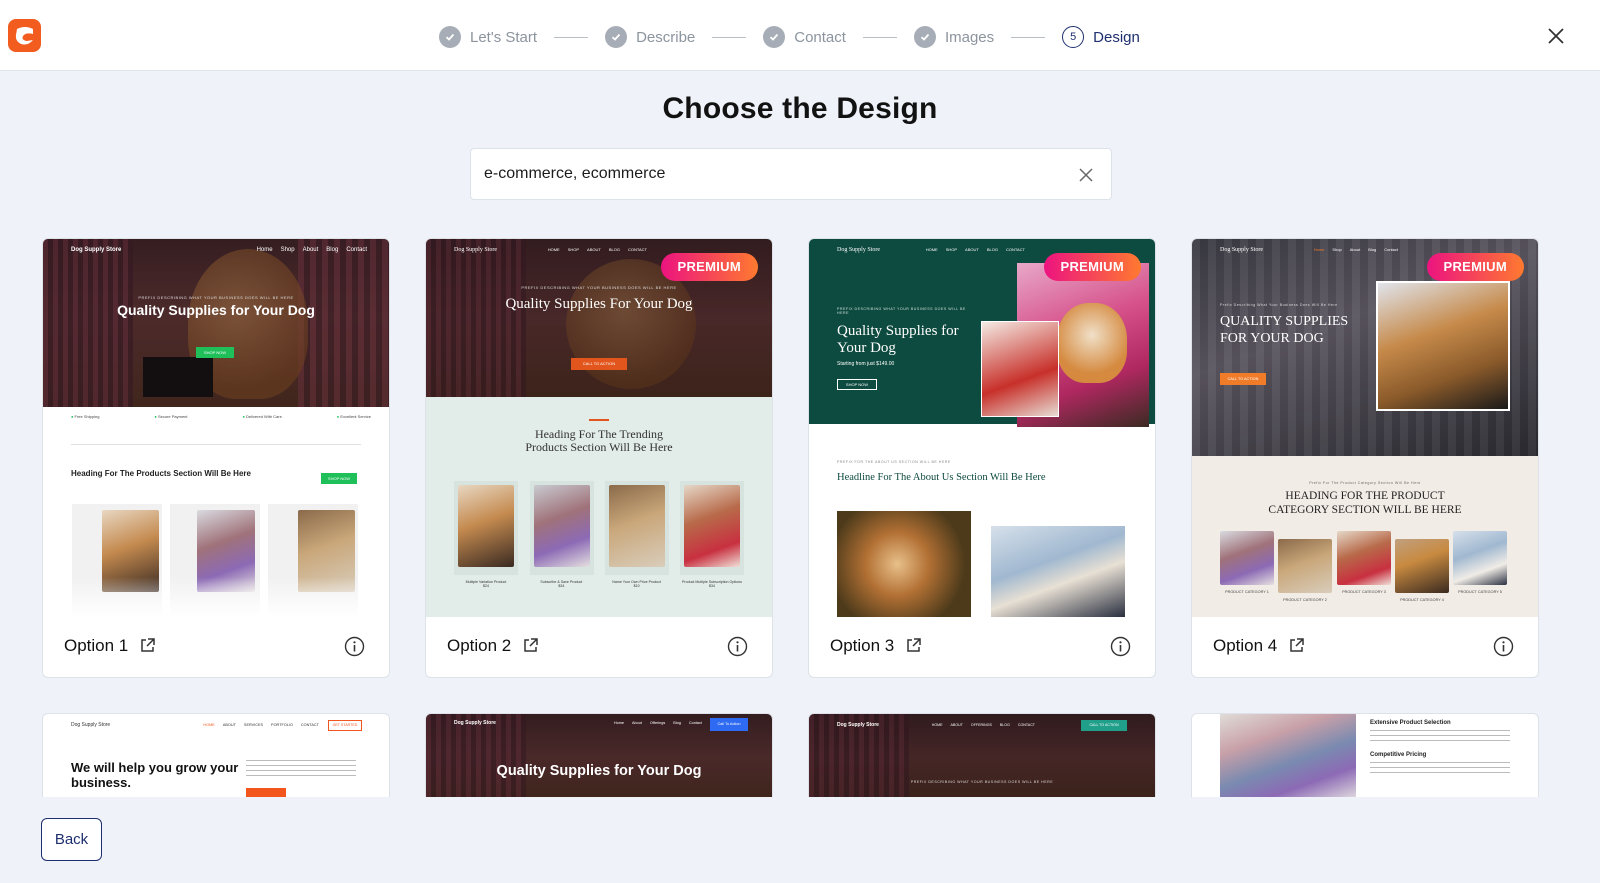 The image size is (1600, 883). What do you see at coordinates (1245, 646) in the screenshot?
I see `option-label: Option 4` at bounding box center [1245, 646].